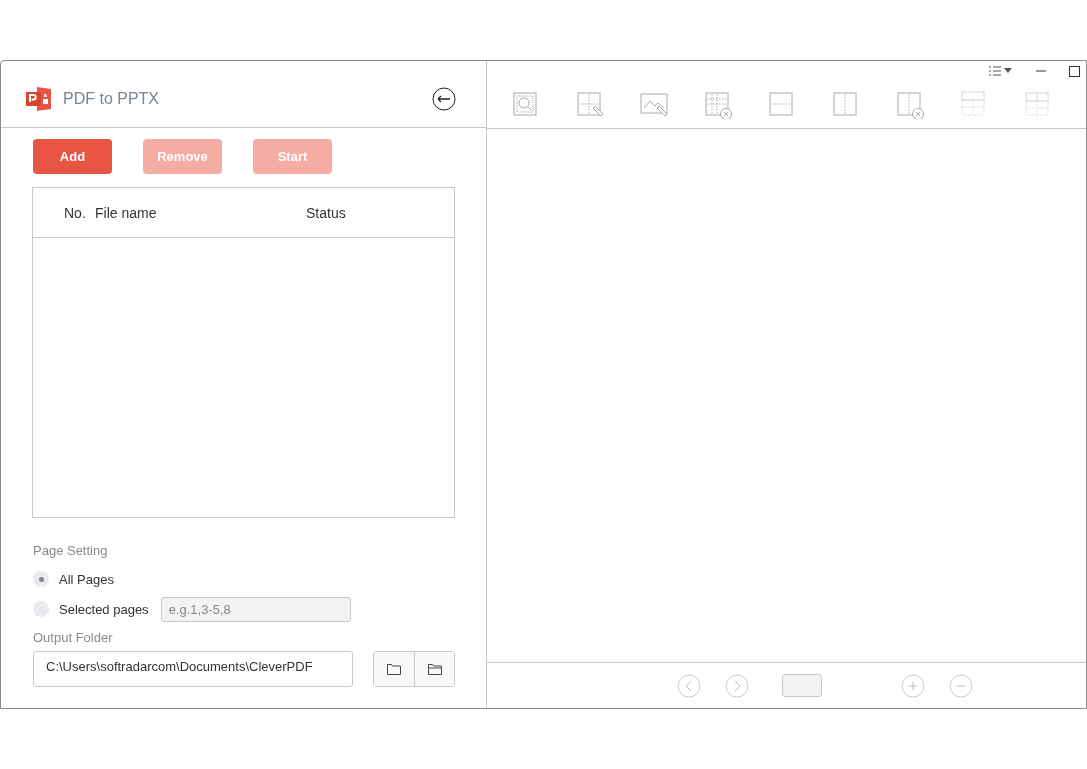 This screenshot has width=1087, height=769. Describe the element at coordinates (255, 609) in the screenshot. I see `page-range-field: e.g.1,3-5,8` at that location.